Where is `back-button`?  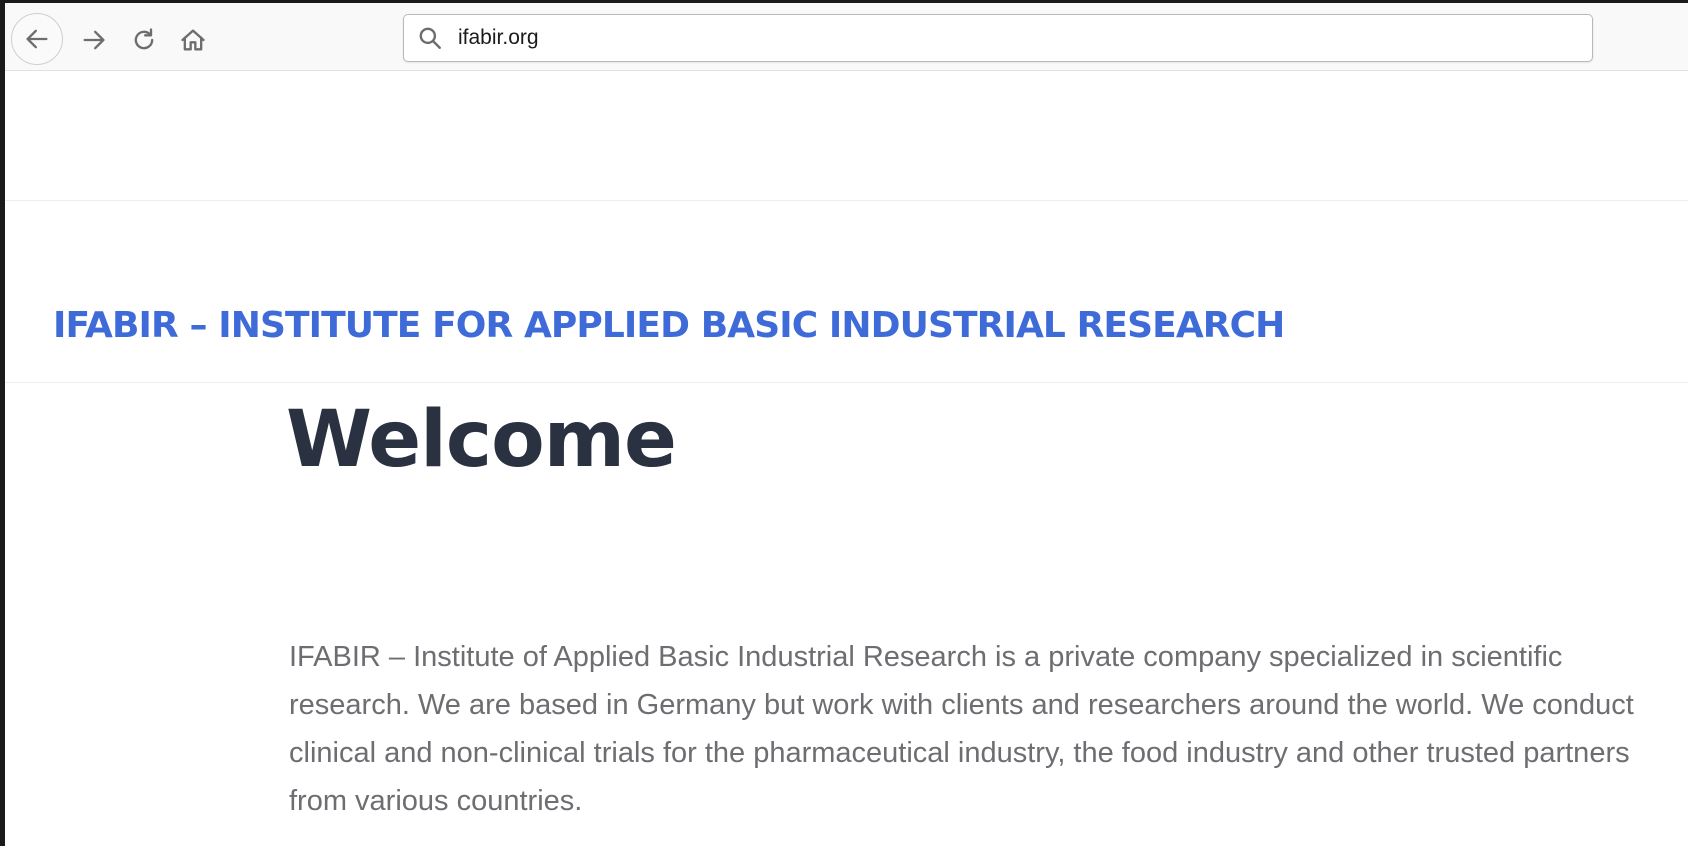 back-button is located at coordinates (37, 39).